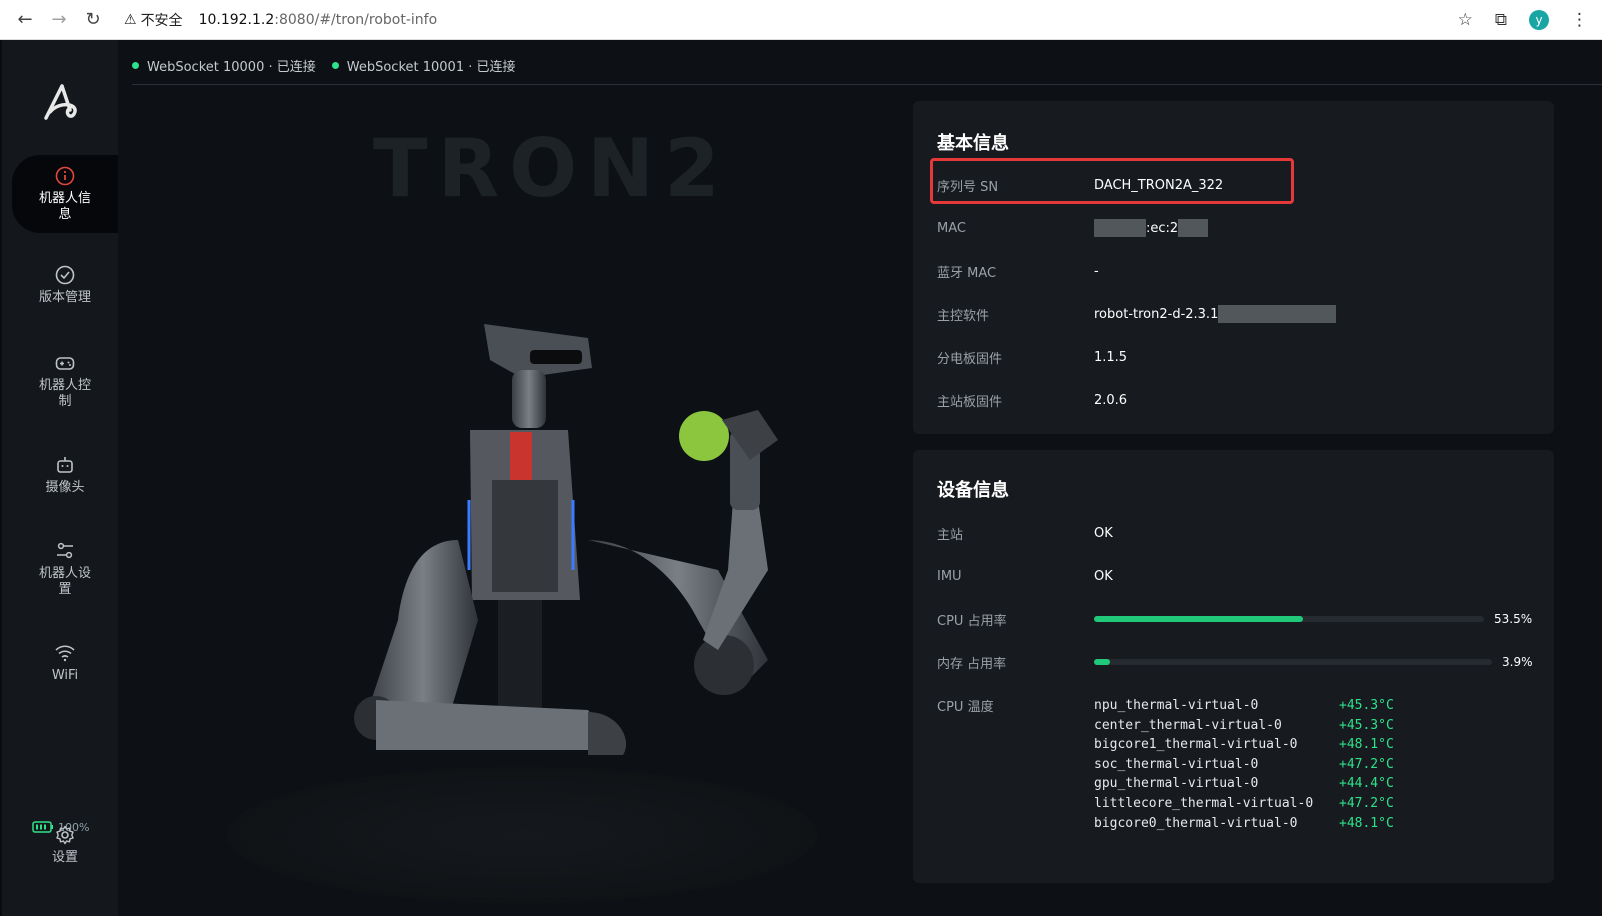  What do you see at coordinates (64, 297) in the screenshot?
I see `sidebar-item-label: 版本管理` at bounding box center [64, 297].